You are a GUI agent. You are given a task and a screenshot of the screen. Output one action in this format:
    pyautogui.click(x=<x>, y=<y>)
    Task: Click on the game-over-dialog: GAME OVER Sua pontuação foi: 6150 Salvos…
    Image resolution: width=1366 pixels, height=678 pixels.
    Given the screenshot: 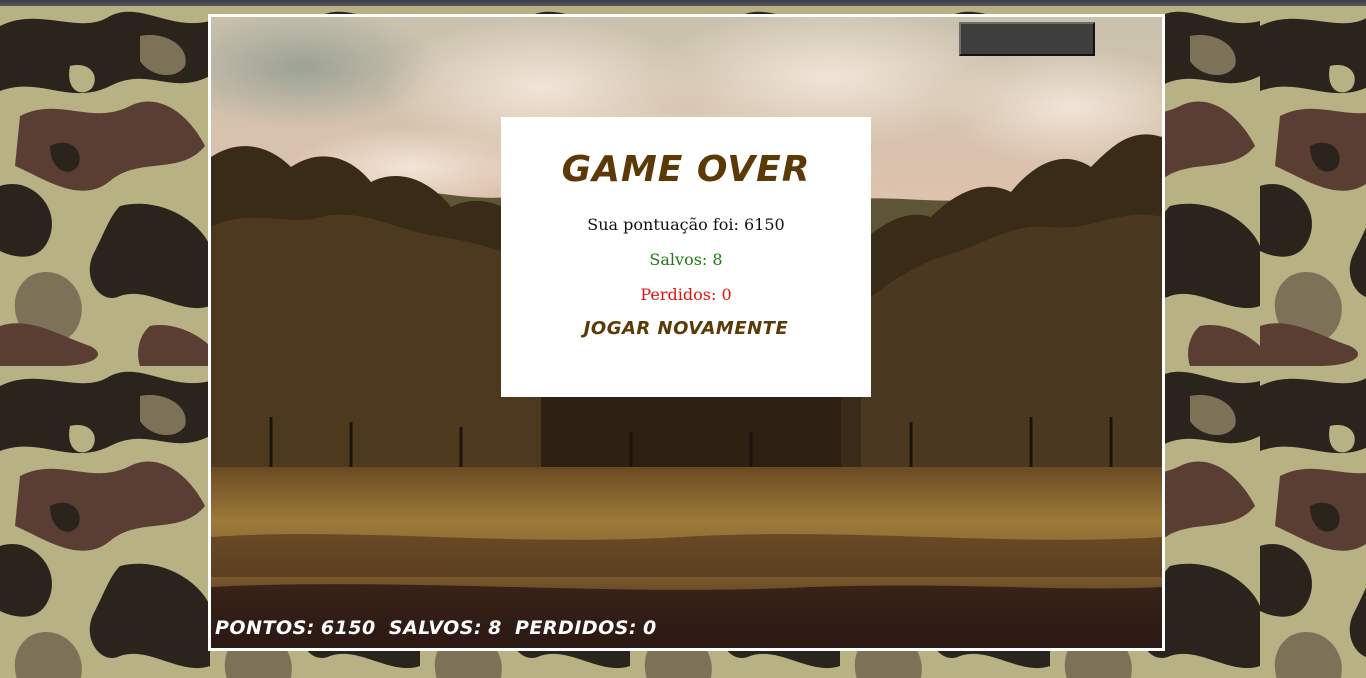 What is the action you would take?
    pyautogui.click(x=686, y=257)
    